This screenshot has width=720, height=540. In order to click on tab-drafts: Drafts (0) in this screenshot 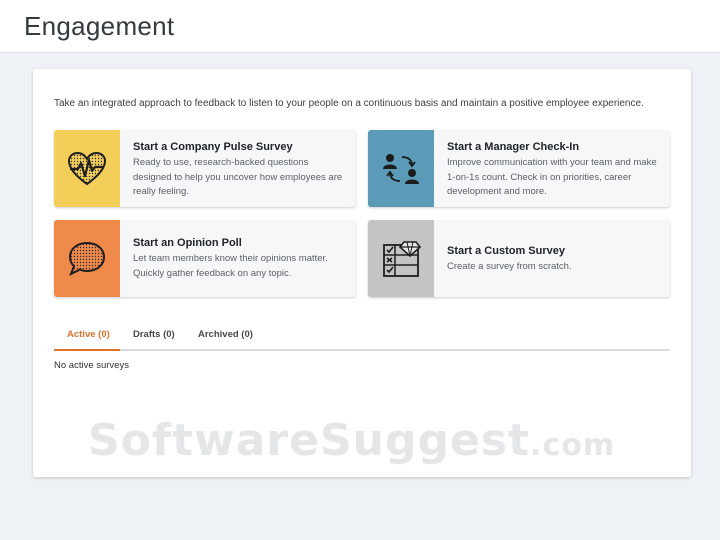, I will do `click(154, 334)`.